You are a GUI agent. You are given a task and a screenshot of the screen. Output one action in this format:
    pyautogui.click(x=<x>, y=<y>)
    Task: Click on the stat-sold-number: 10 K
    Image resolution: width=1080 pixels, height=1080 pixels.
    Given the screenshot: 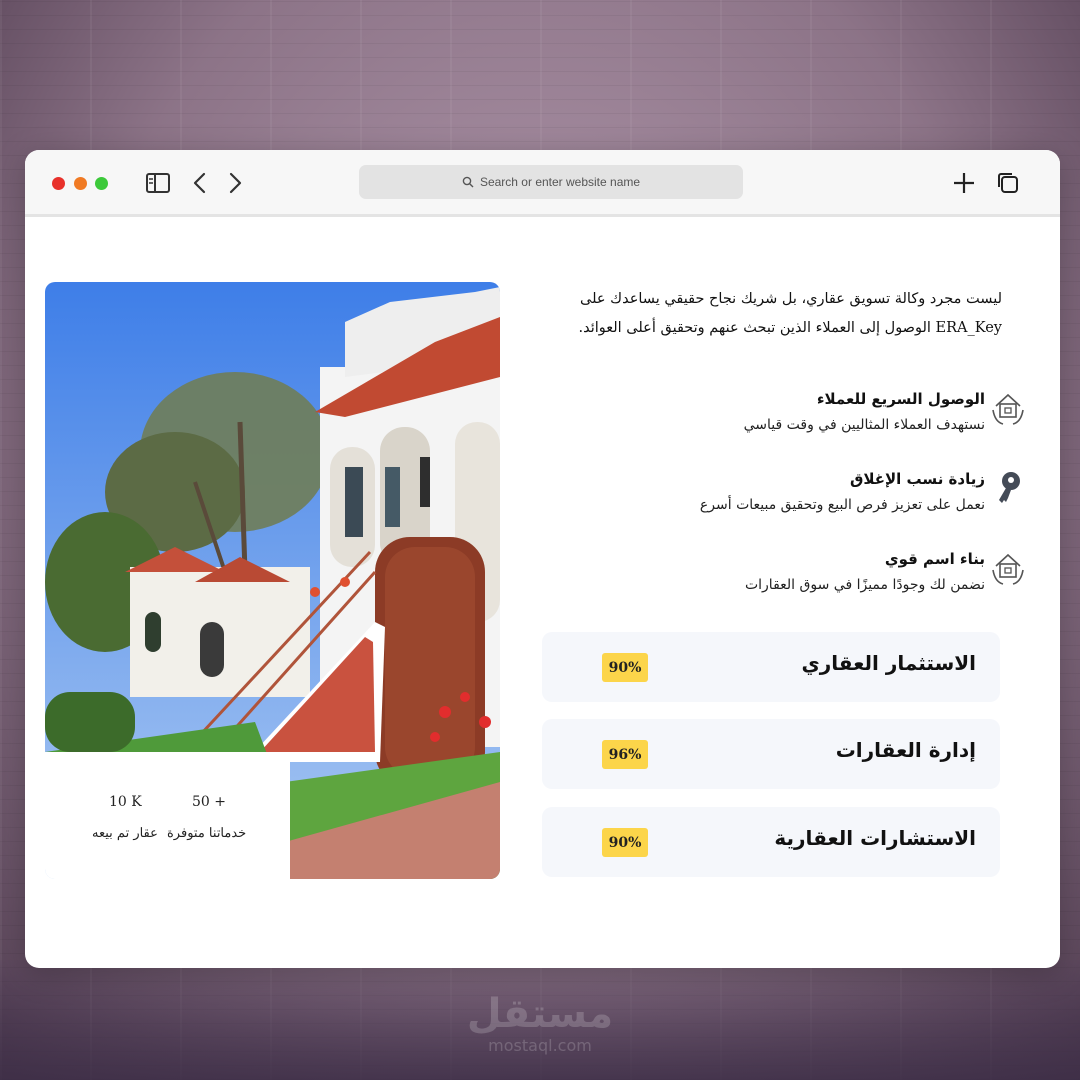 What is the action you would take?
    pyautogui.click(x=125, y=802)
    